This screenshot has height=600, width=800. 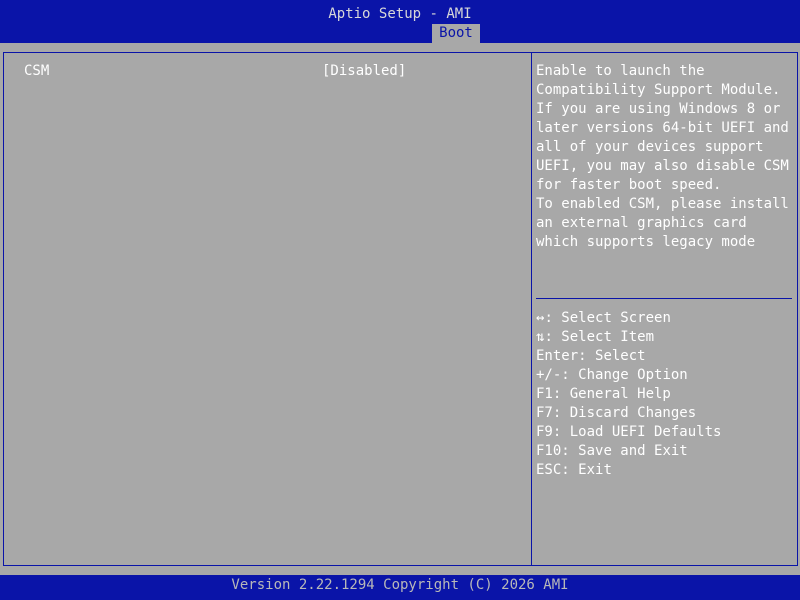 I want to click on setting-csm-label: CSM, so click(x=36, y=71).